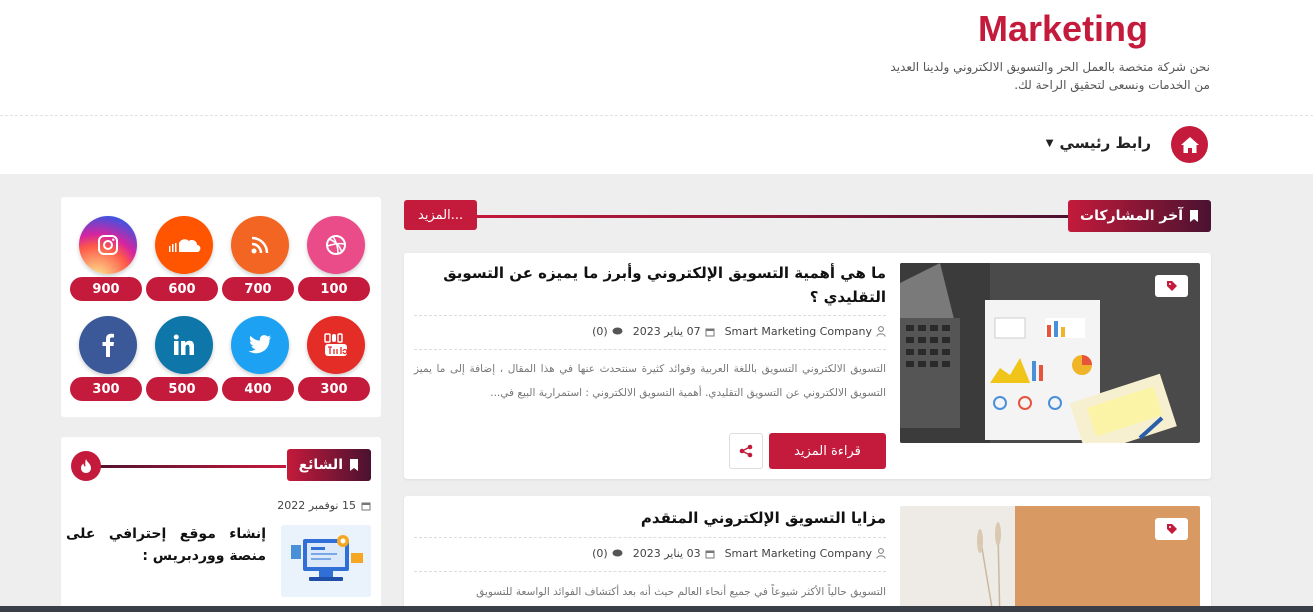  What do you see at coordinates (108, 345) in the screenshot?
I see `facebook-icon` at bounding box center [108, 345].